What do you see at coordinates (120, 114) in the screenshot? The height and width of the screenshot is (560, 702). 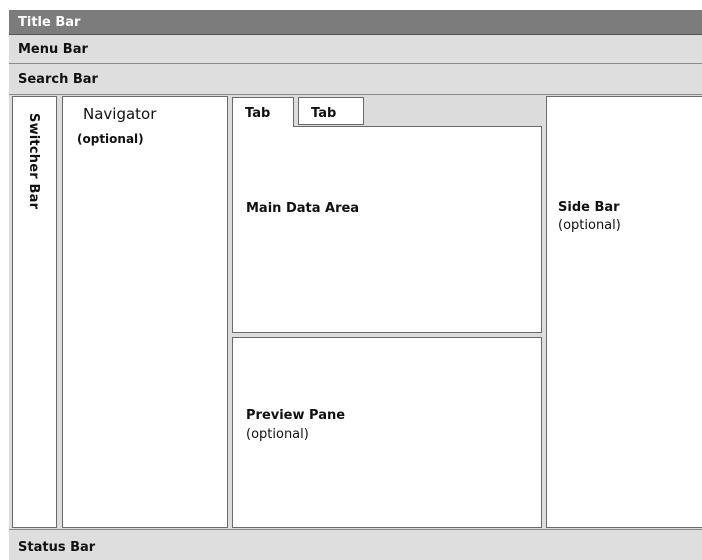 I see `navigator-label: Navigator` at bounding box center [120, 114].